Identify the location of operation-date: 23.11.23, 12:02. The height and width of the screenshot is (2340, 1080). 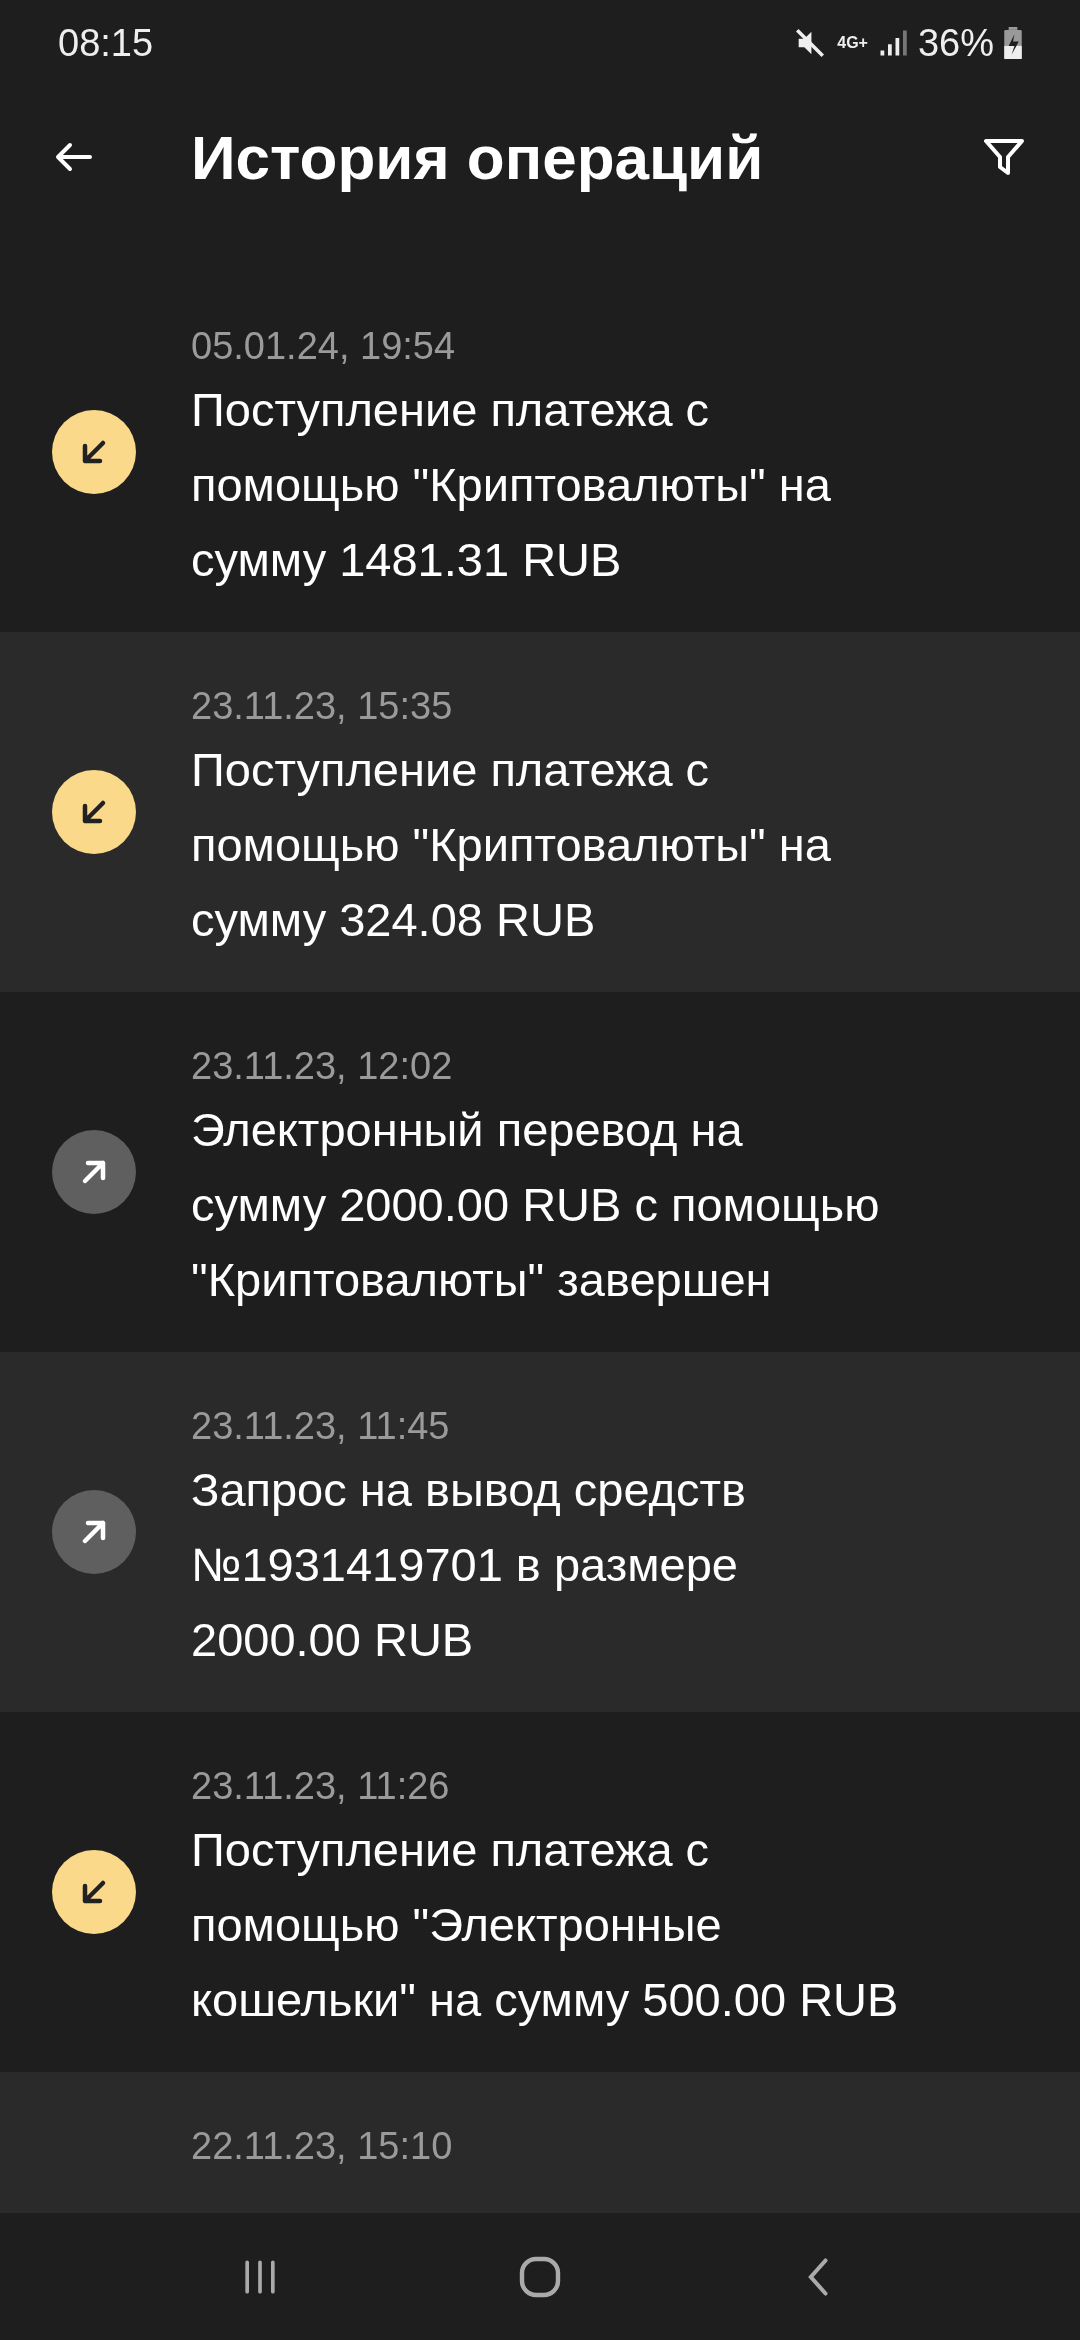
(322, 1066).